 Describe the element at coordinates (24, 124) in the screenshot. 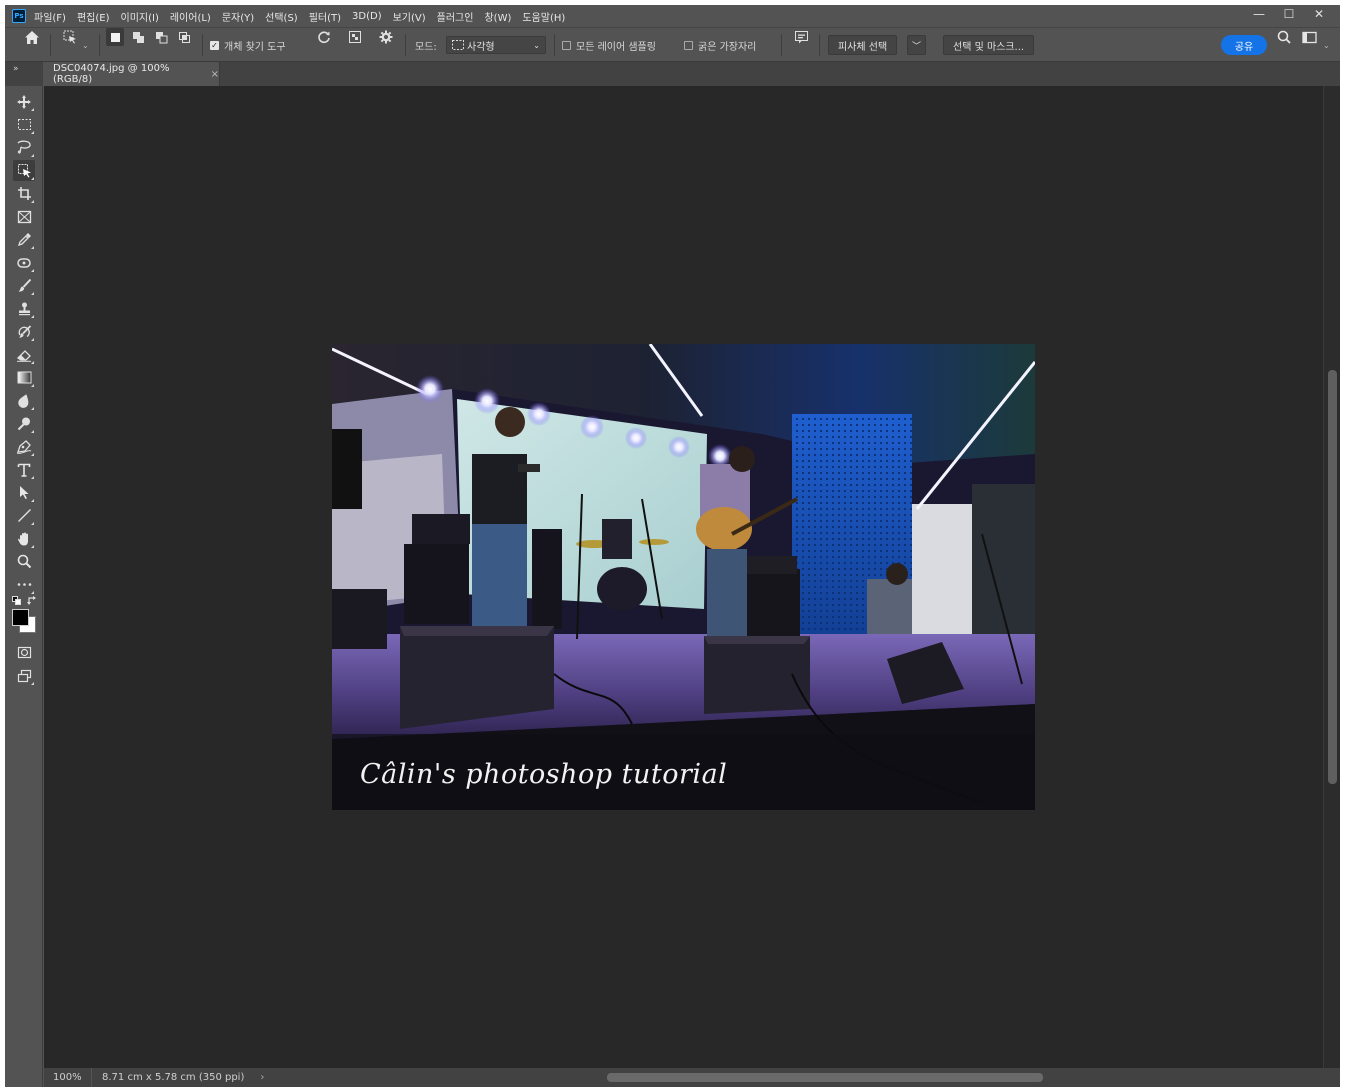

I see `marquee-tool-icon` at that location.